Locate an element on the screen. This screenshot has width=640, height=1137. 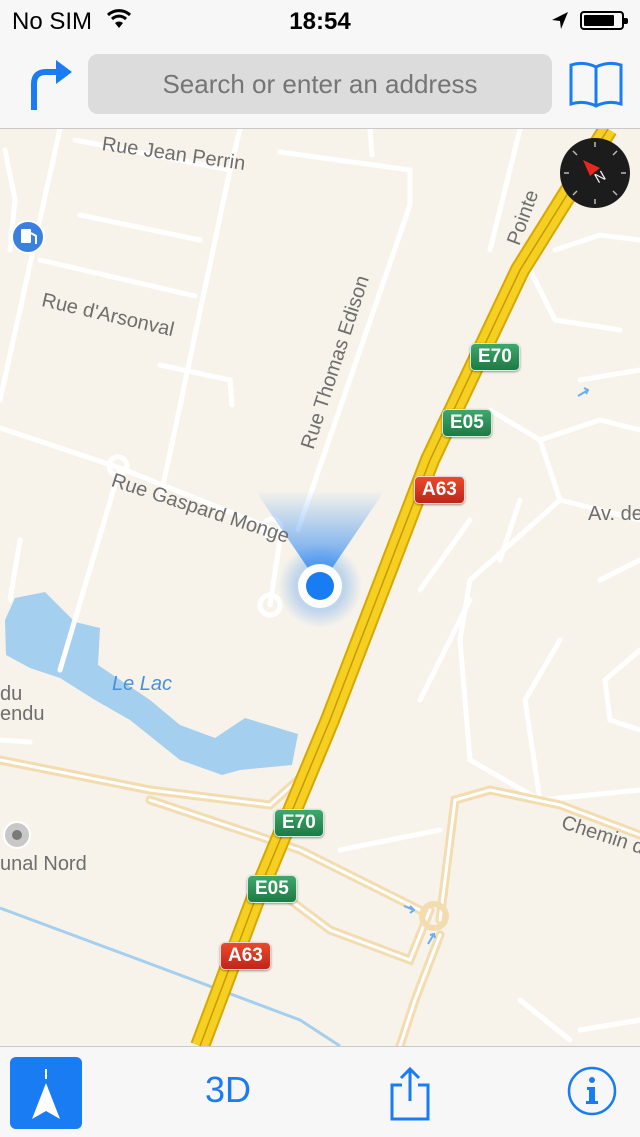
fuel-station-icon is located at coordinates (28, 237).